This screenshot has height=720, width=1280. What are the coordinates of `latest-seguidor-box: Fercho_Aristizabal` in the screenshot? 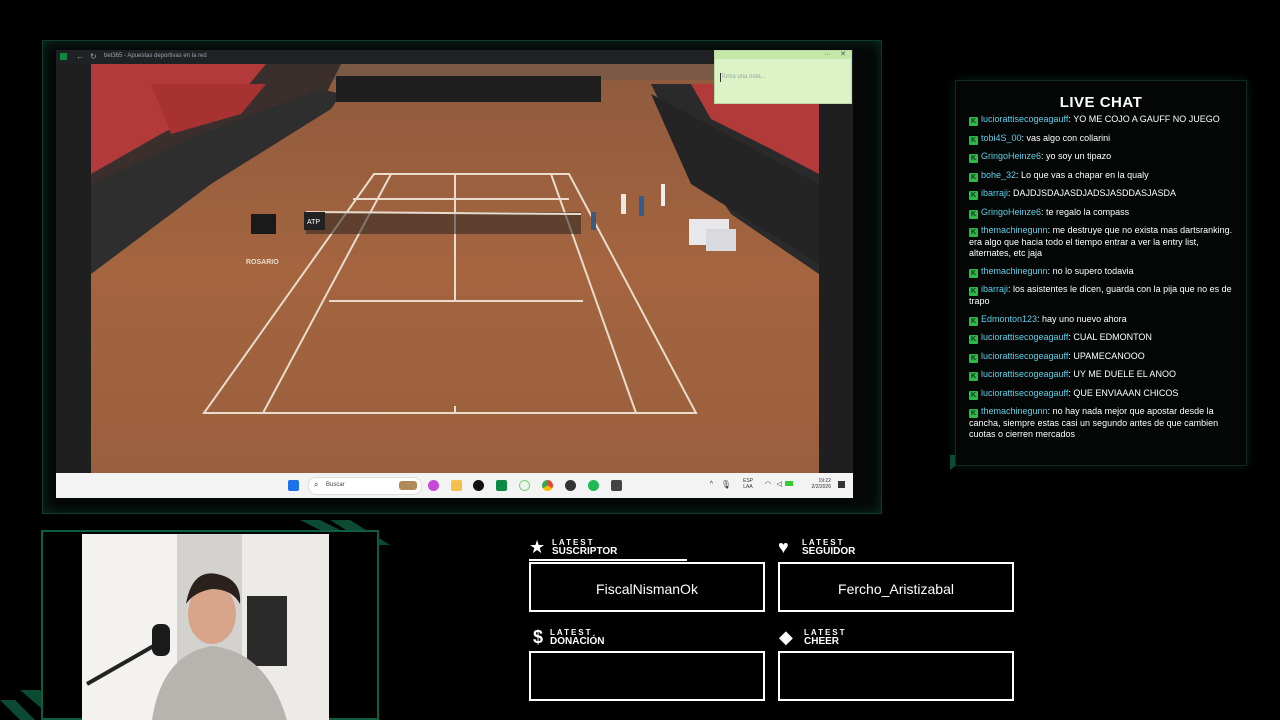 It's located at (896, 587).